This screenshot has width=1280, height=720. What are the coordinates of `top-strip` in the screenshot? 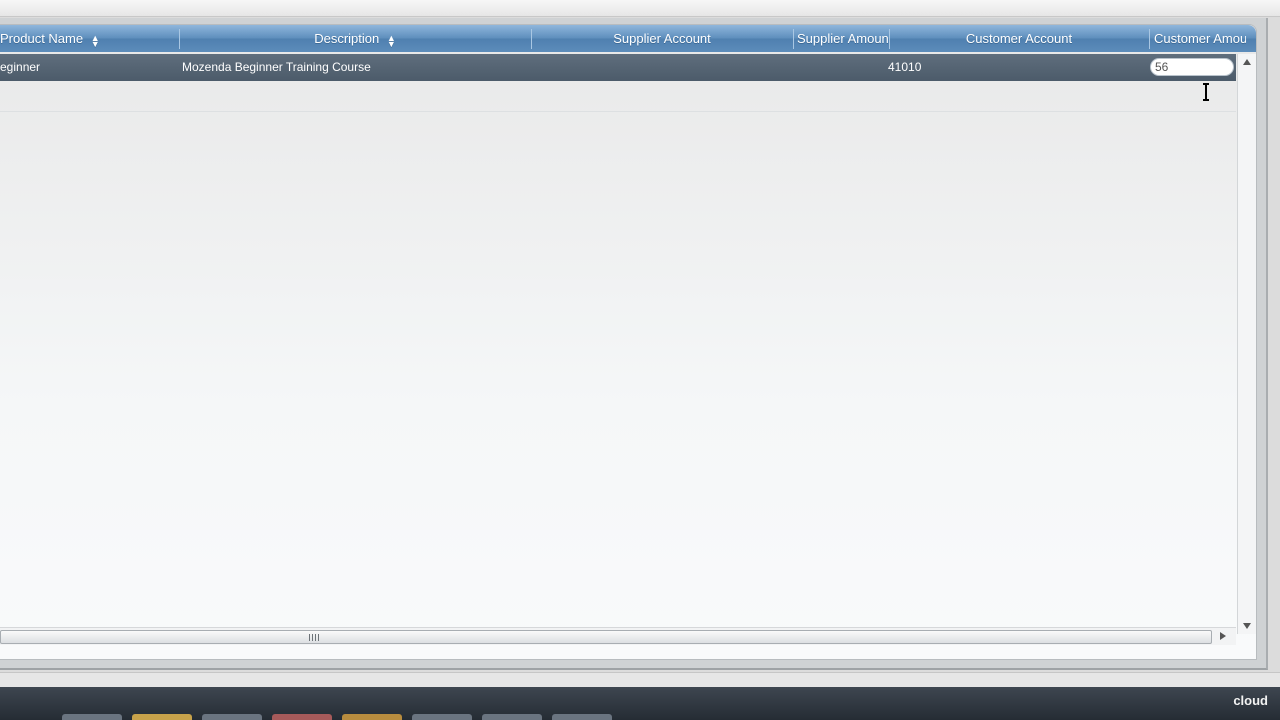 It's located at (640, 8).